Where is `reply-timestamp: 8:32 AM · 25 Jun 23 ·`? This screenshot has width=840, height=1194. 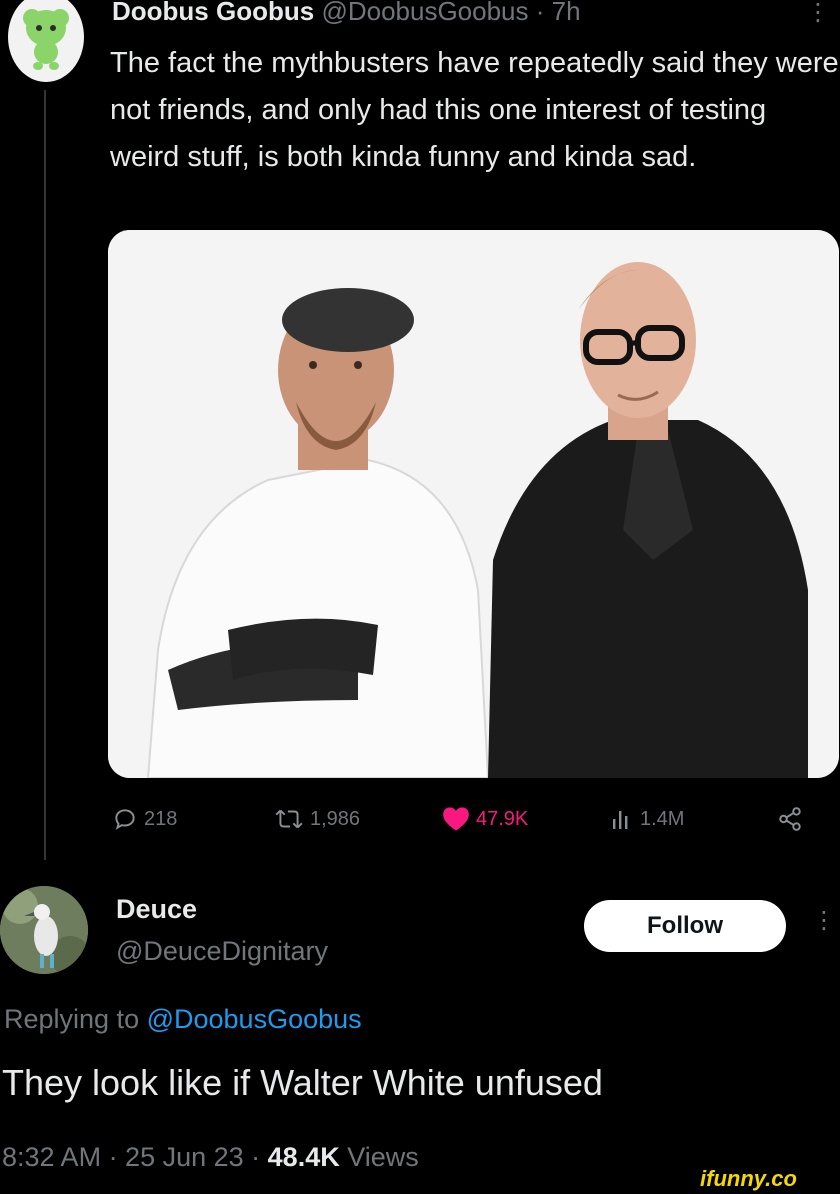 reply-timestamp: 8:32 AM · 25 Jun 23 · is located at coordinates (135, 1157).